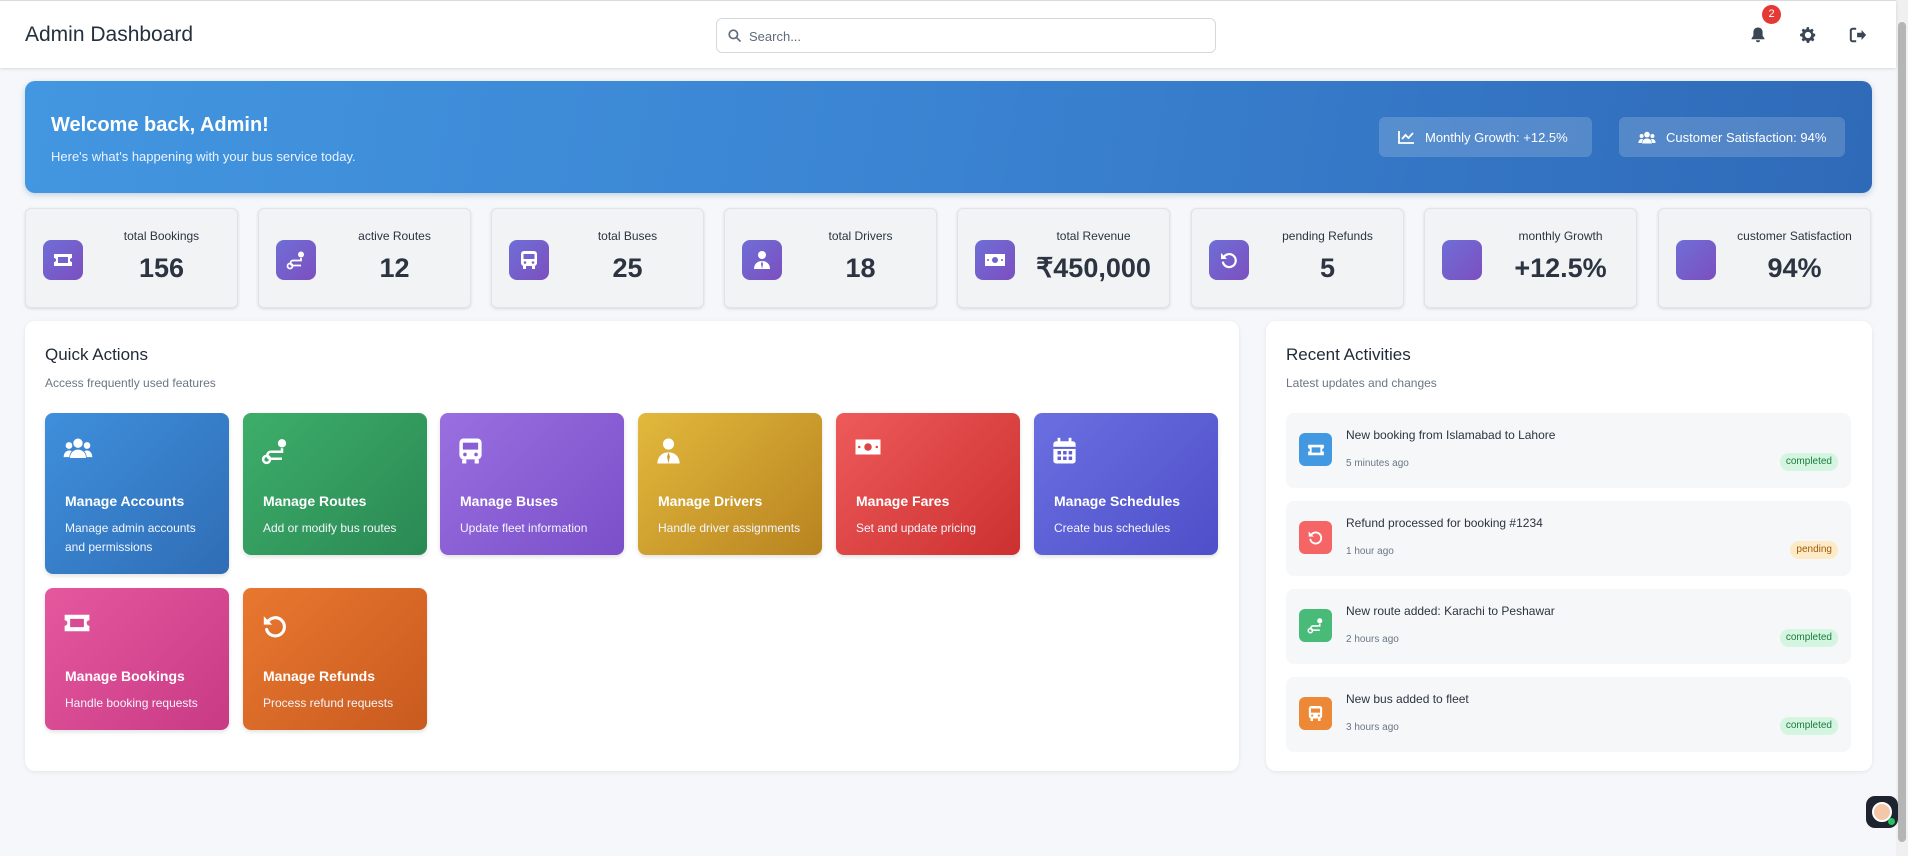 The width and height of the screenshot is (1908, 856). Describe the element at coordinates (1902, 432) in the screenshot. I see `scrollbar-thumb` at that location.